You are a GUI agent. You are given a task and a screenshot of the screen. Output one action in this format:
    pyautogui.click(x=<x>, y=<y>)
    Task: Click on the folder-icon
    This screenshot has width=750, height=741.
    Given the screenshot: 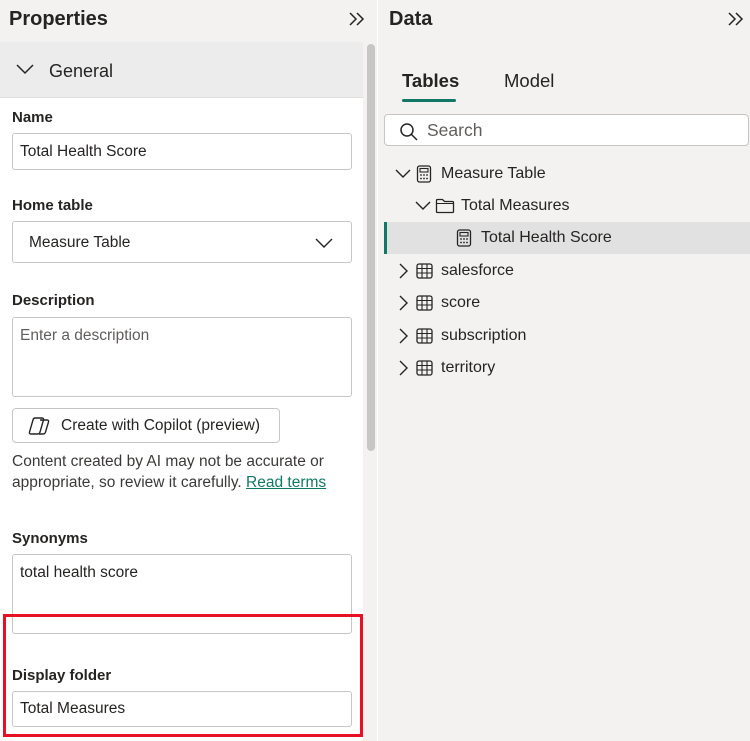 What is the action you would take?
    pyautogui.click(x=445, y=206)
    